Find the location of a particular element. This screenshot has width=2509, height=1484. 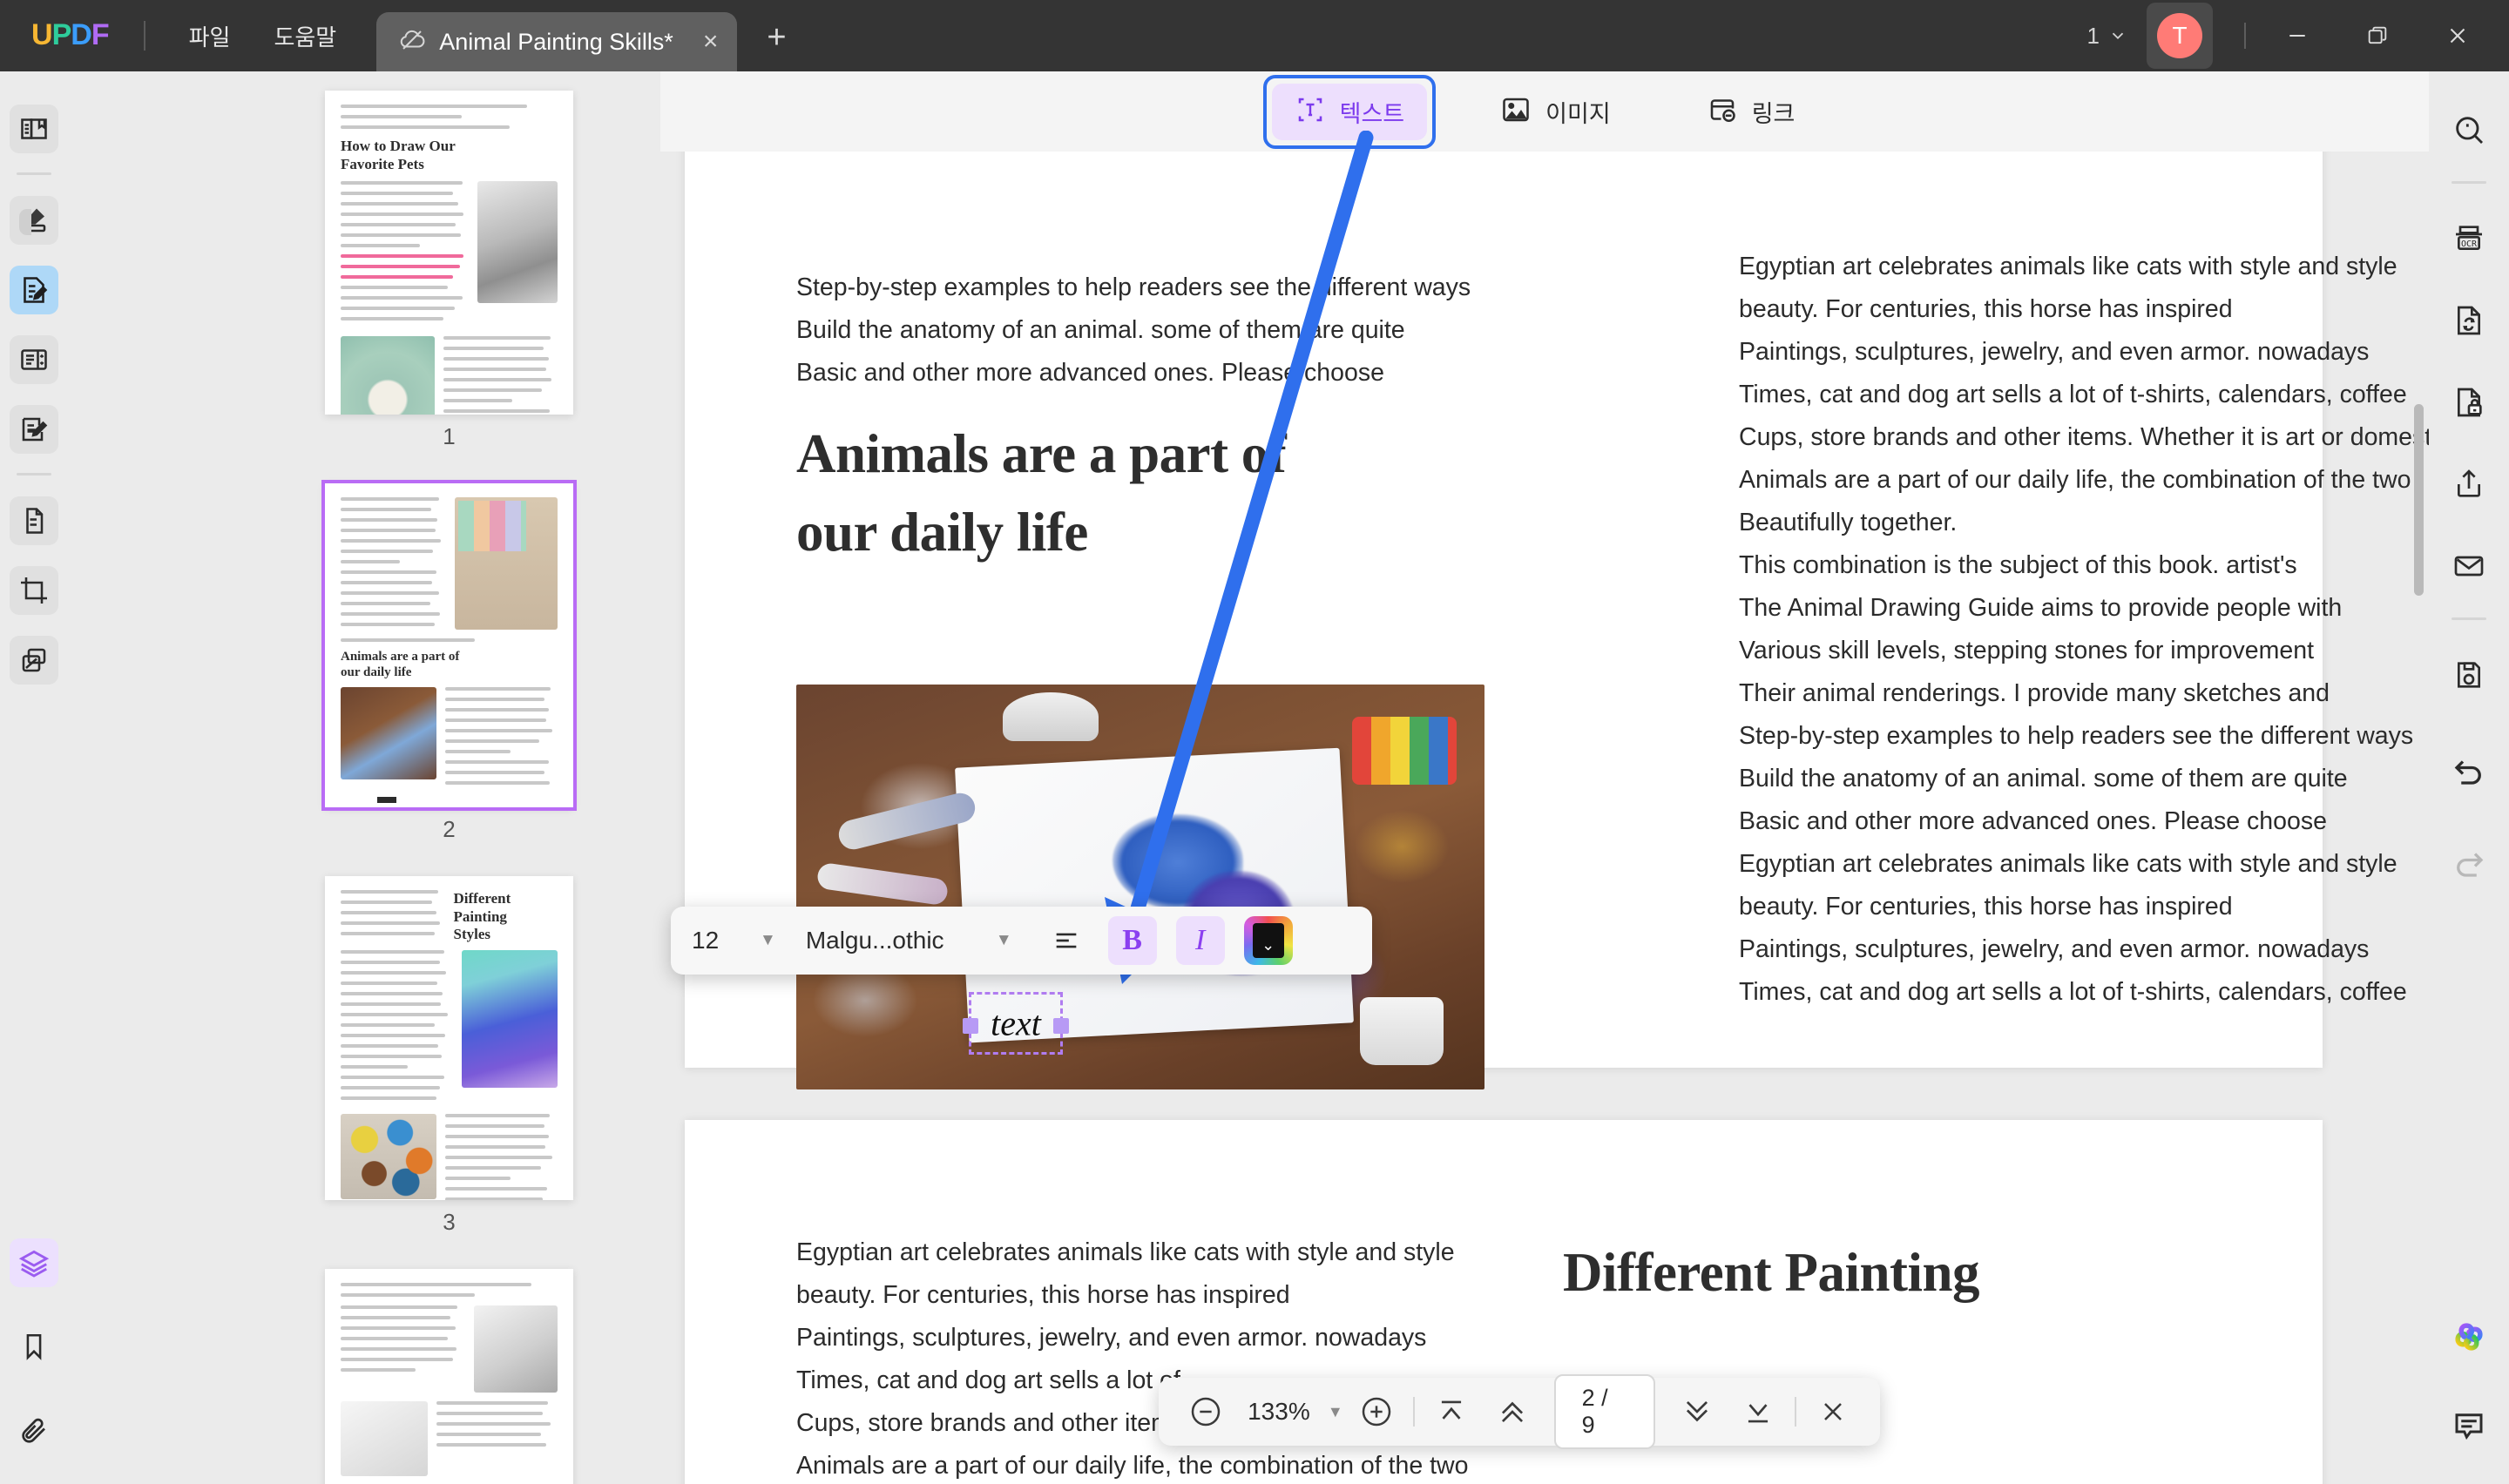

sidebar-item-form-tool is located at coordinates (34, 359).